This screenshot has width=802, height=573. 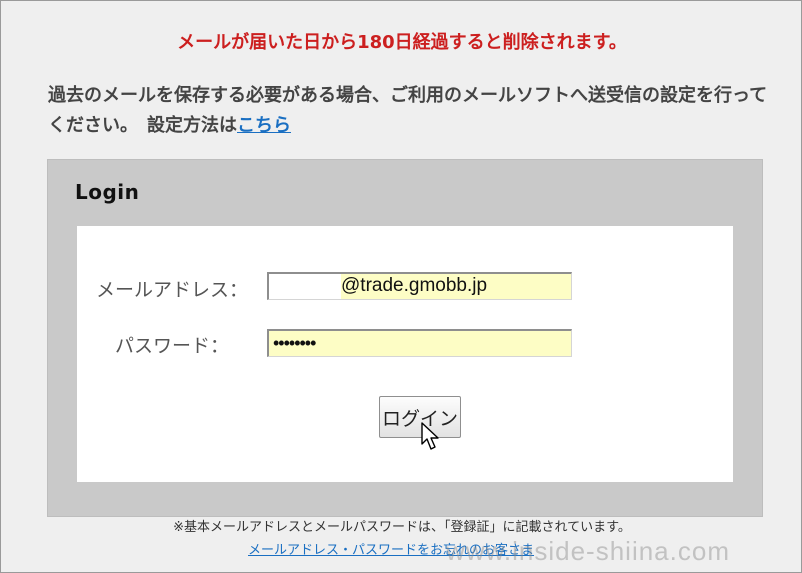 What do you see at coordinates (264, 125) in the screenshot?
I see `settings-method-link: こちら` at bounding box center [264, 125].